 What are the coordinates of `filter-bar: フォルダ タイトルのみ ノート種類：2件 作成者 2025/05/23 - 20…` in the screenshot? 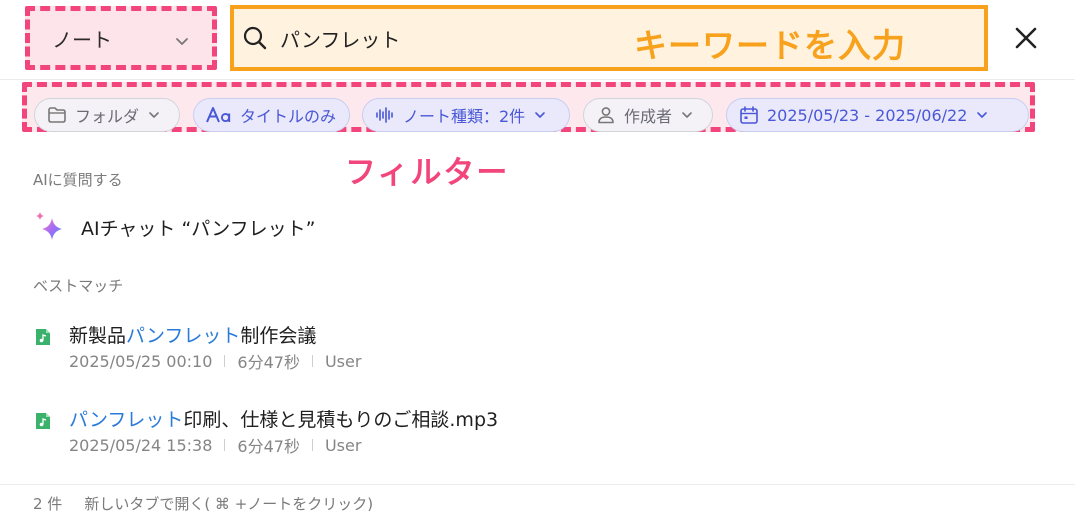 It's located at (528, 107).